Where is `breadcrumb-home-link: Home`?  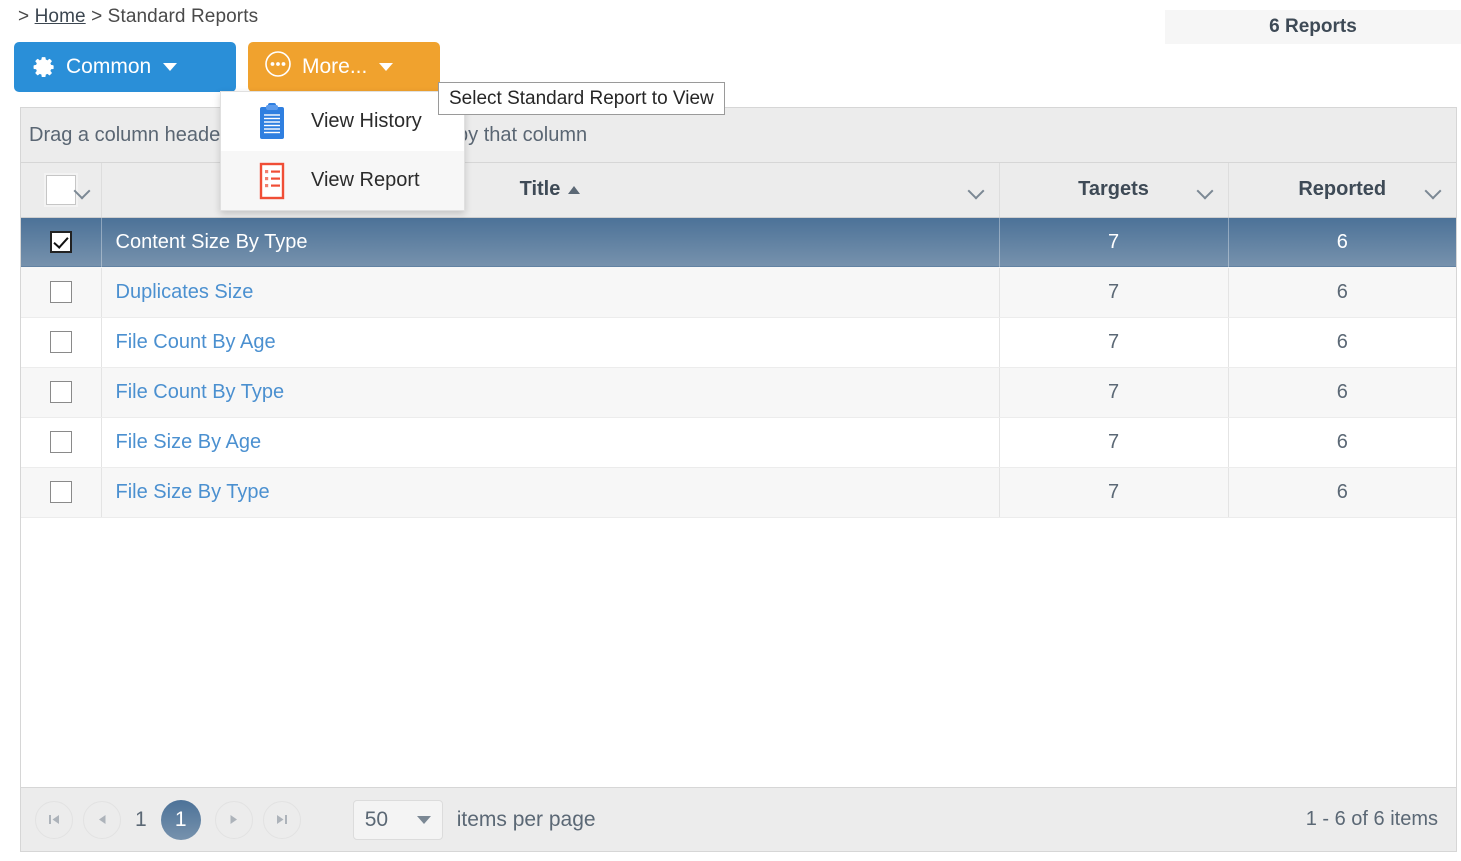 breadcrumb-home-link: Home is located at coordinates (60, 16).